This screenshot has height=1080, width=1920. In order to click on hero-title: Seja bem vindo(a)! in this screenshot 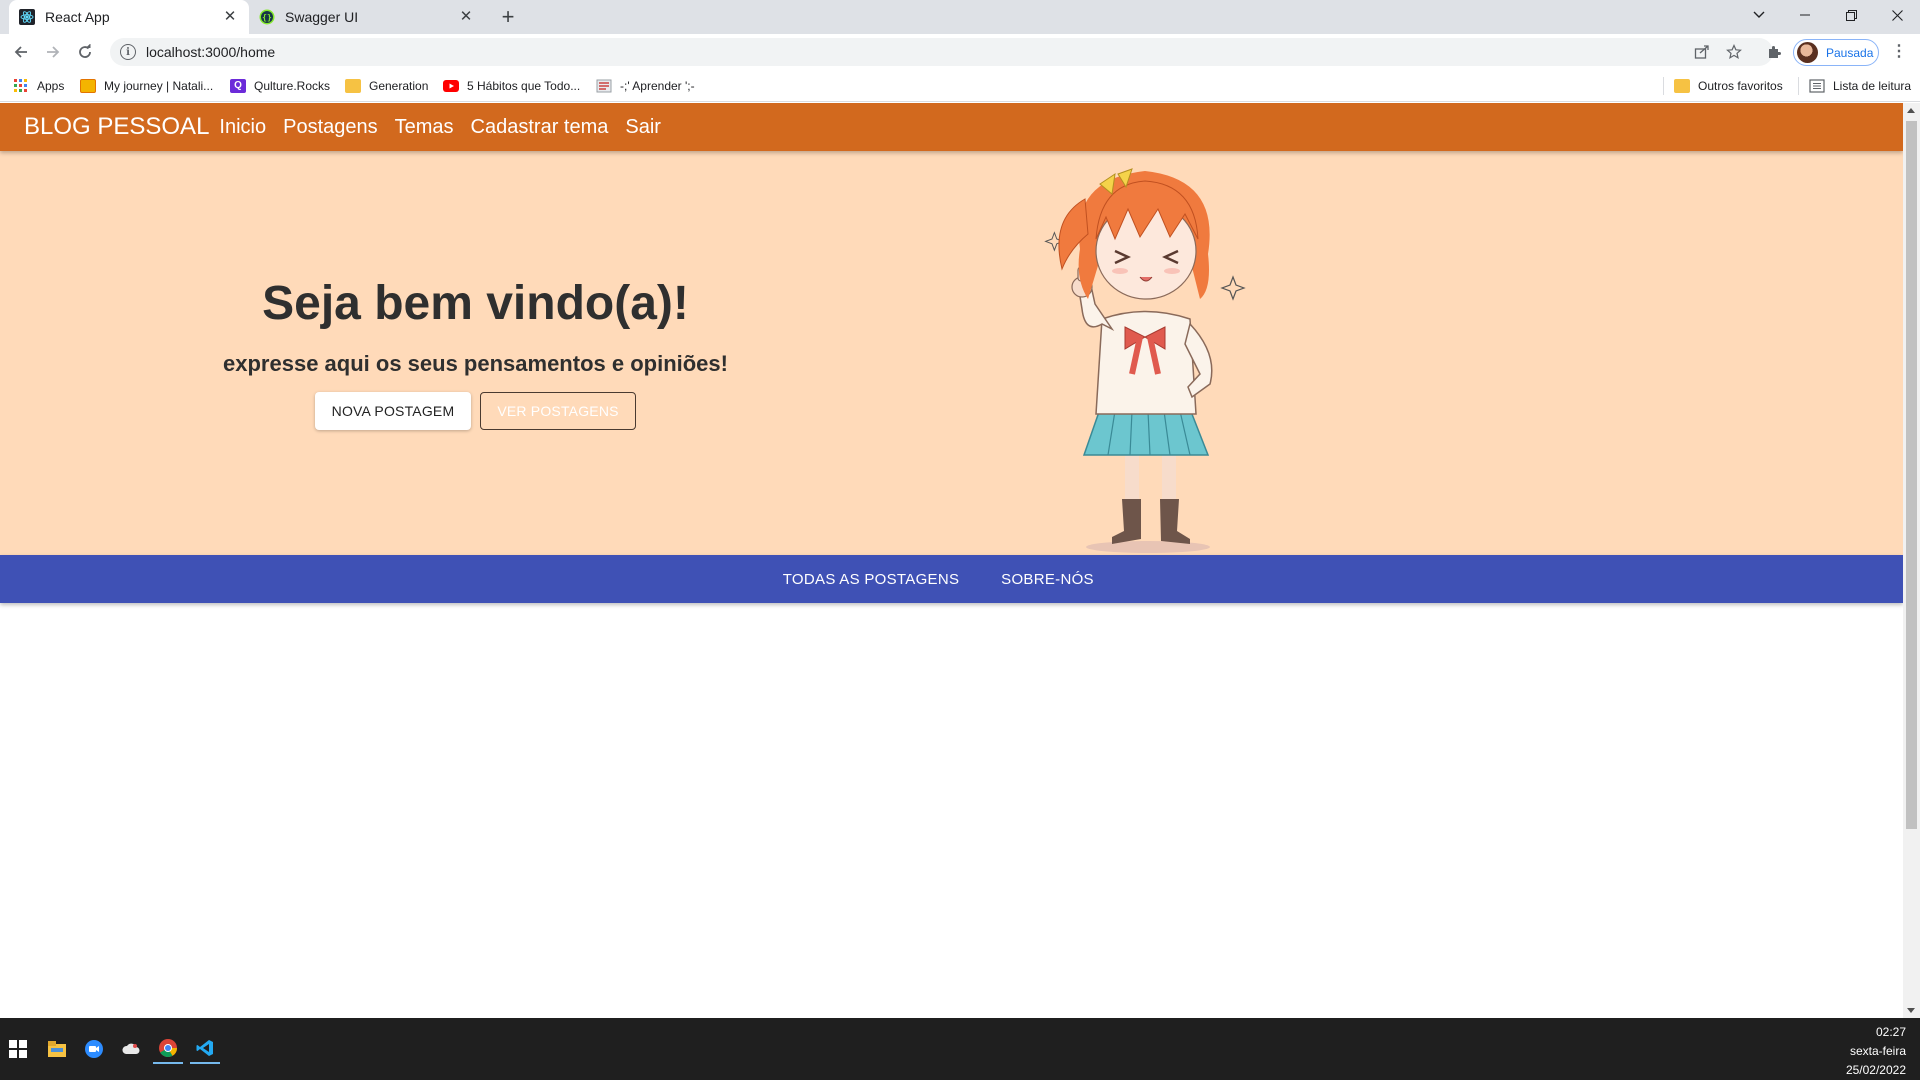, I will do `click(475, 303)`.